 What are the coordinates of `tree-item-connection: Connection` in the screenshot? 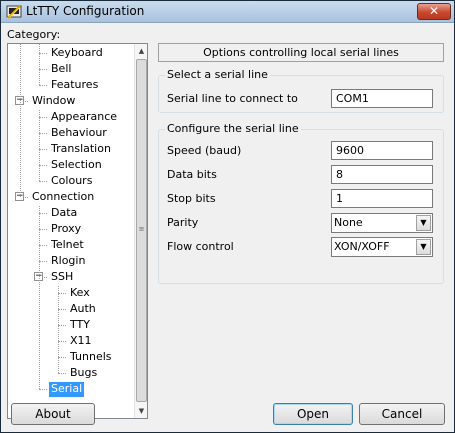 It's located at (63, 197).